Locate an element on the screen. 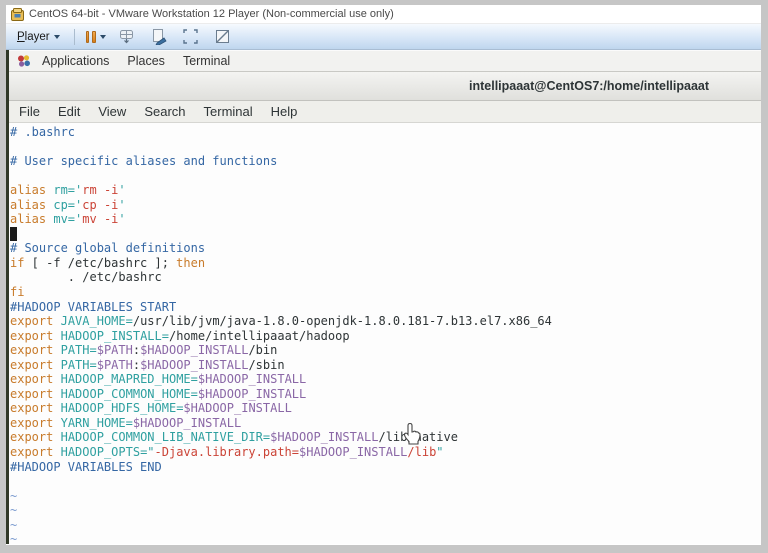  code-segment: cp=' is located at coordinates (68, 204).